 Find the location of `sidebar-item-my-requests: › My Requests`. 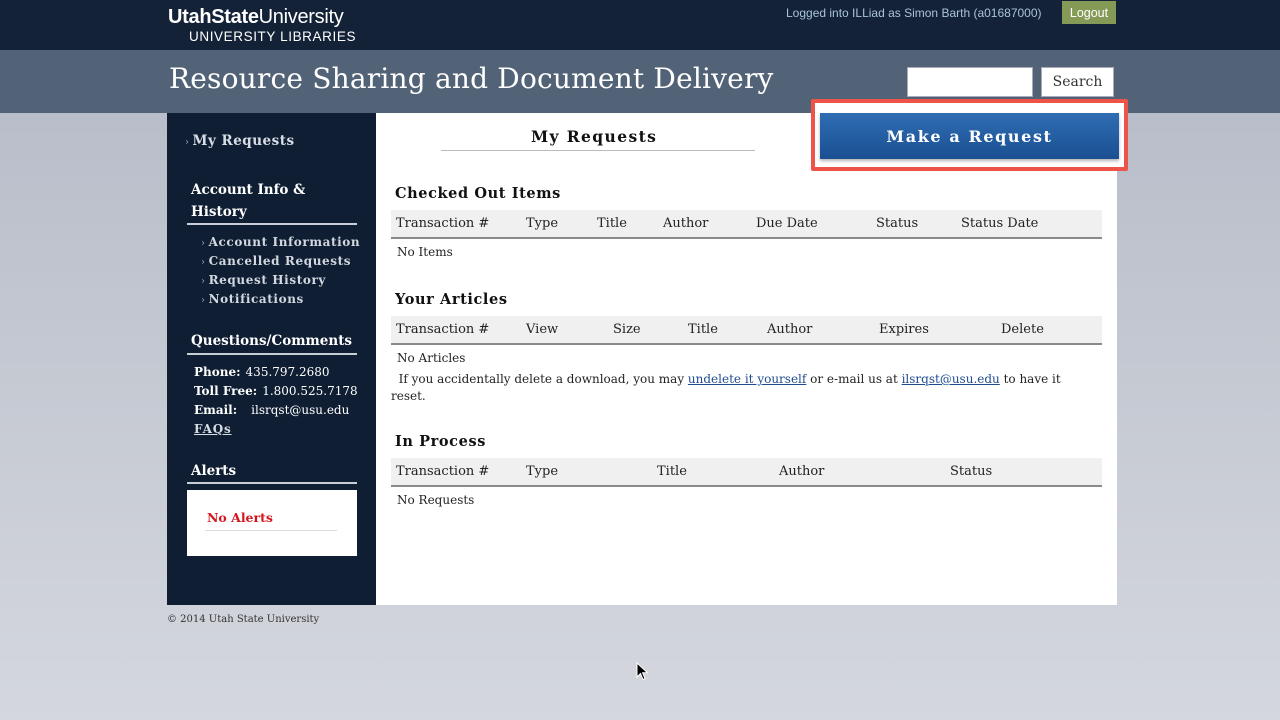

sidebar-item-my-requests: › My Requests is located at coordinates (240, 141).